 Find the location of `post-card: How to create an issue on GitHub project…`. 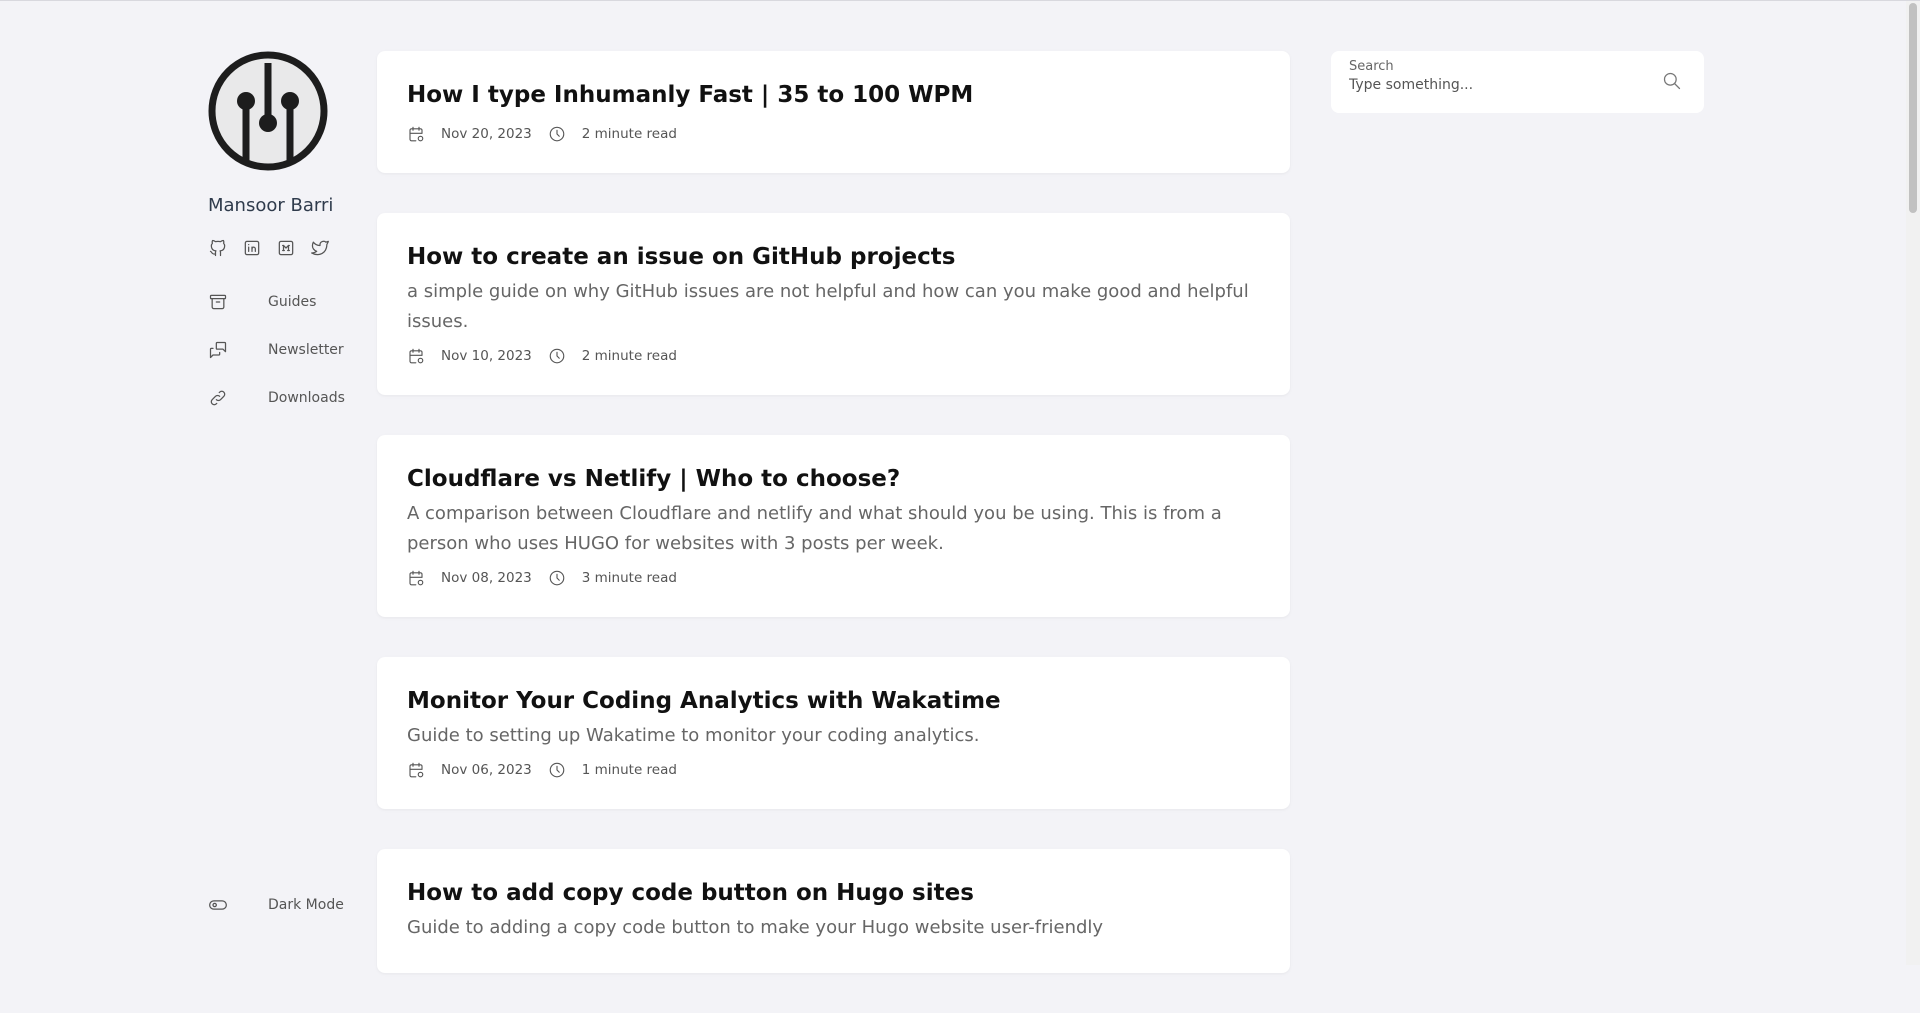

post-card: How to create an issue on GitHub project… is located at coordinates (833, 304).